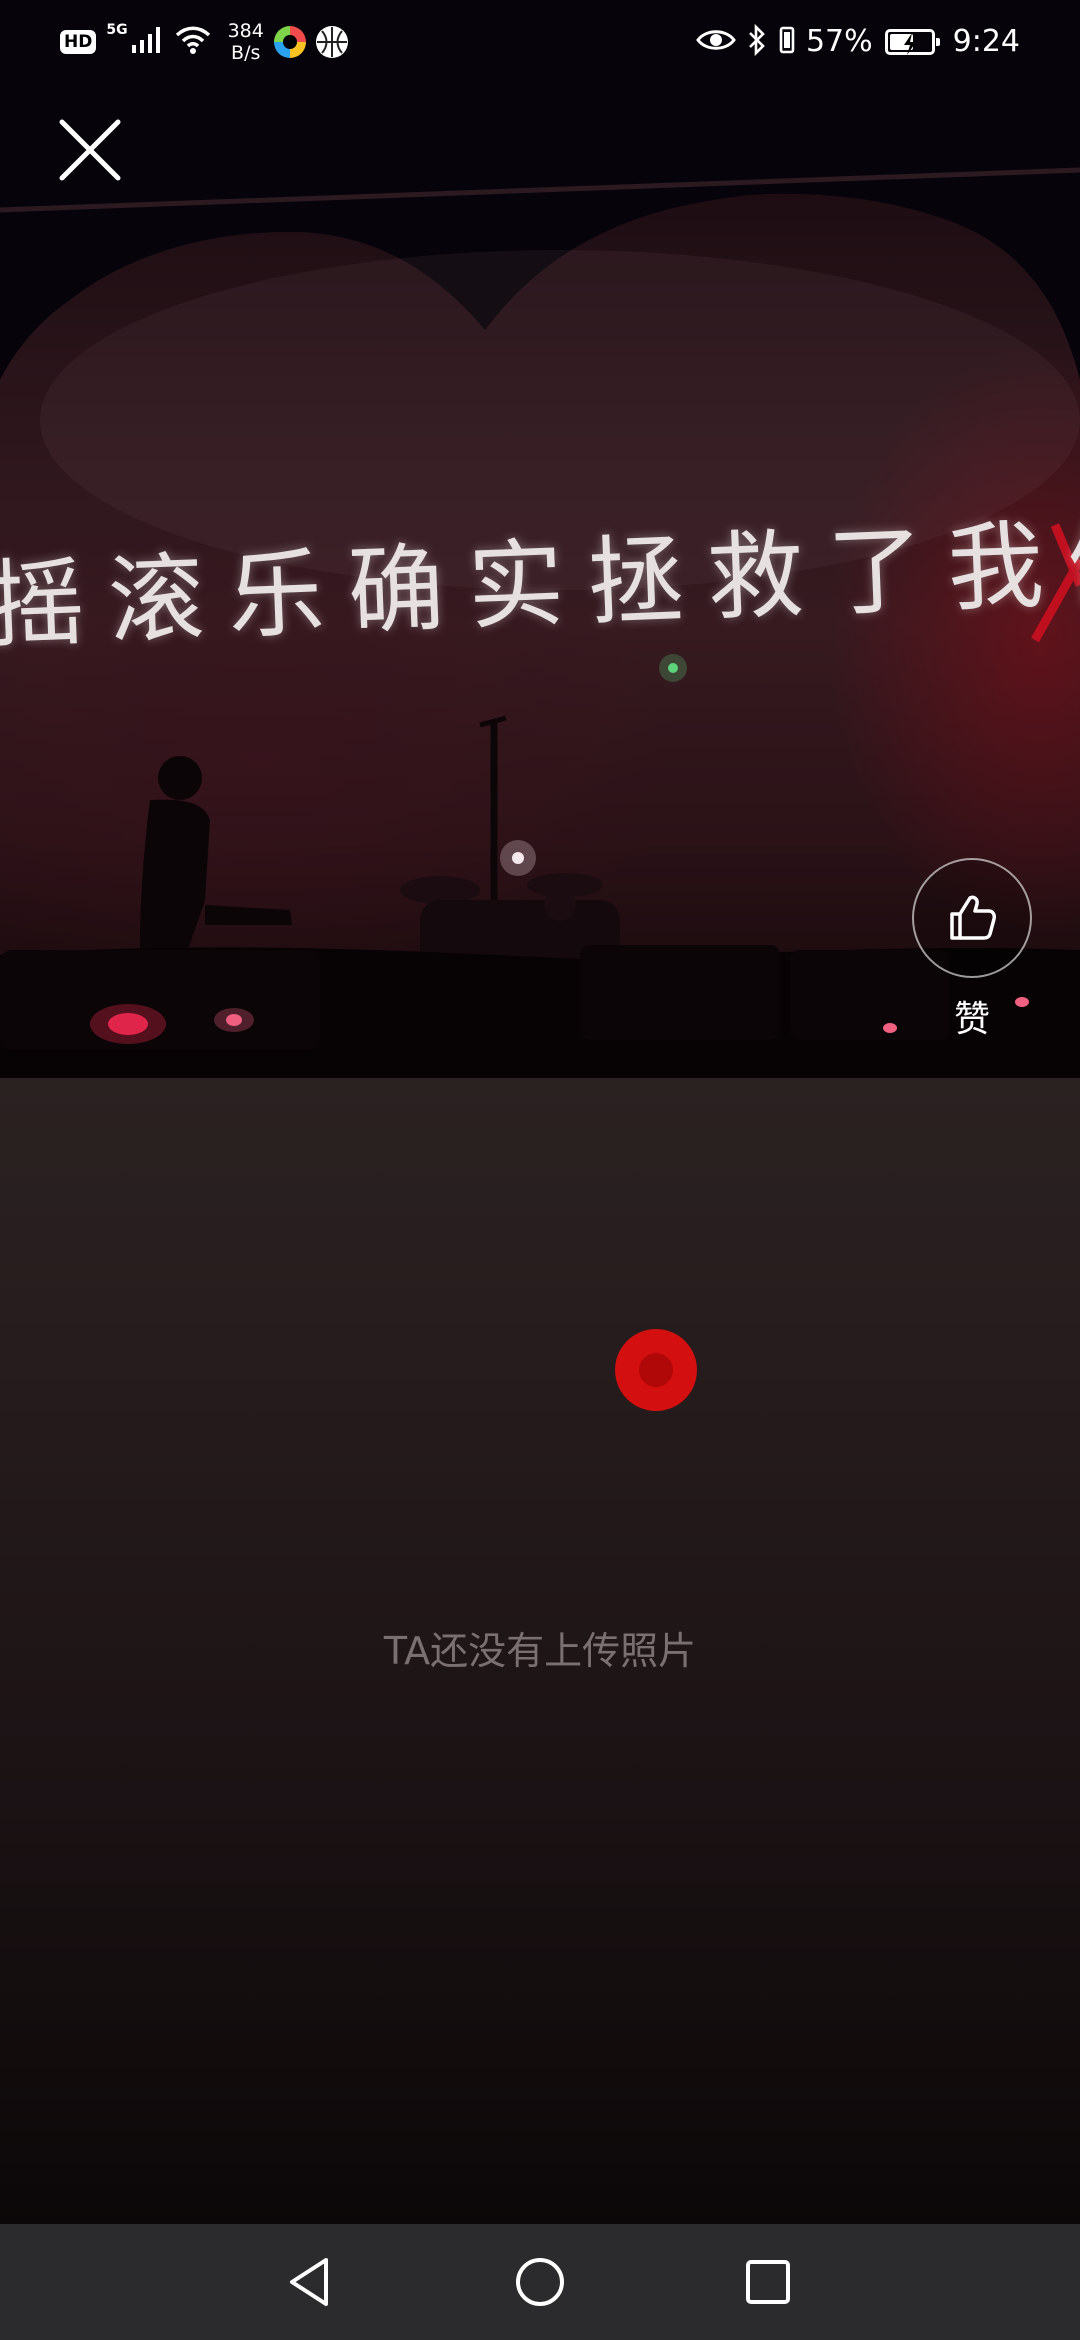  I want to click on status-time: 9:24, so click(986, 41).